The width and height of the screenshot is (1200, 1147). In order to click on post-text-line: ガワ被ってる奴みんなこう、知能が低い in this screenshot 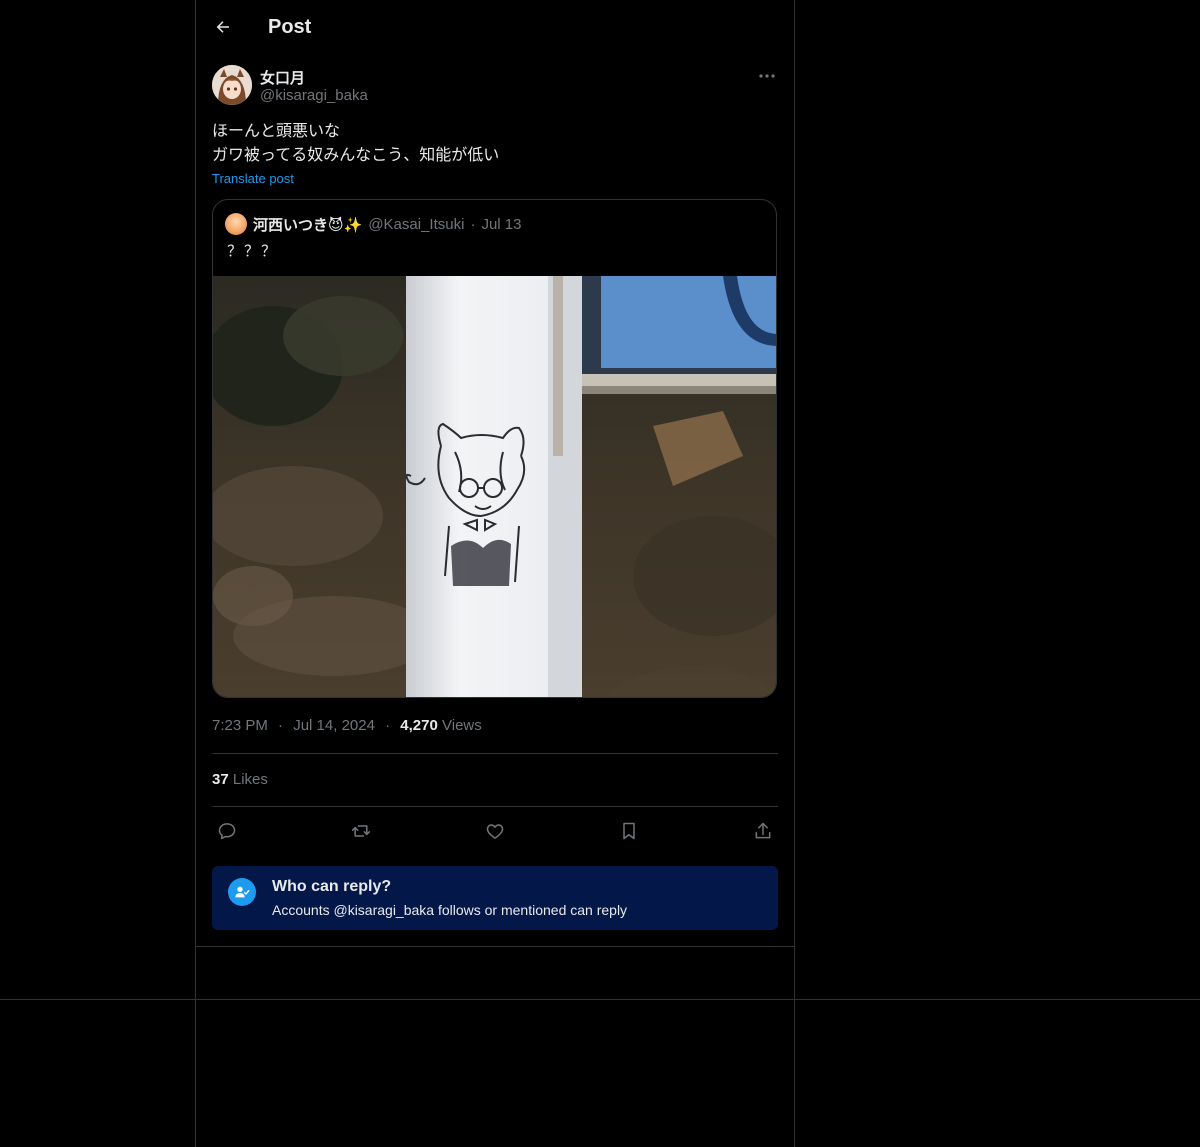, I will do `click(356, 155)`.